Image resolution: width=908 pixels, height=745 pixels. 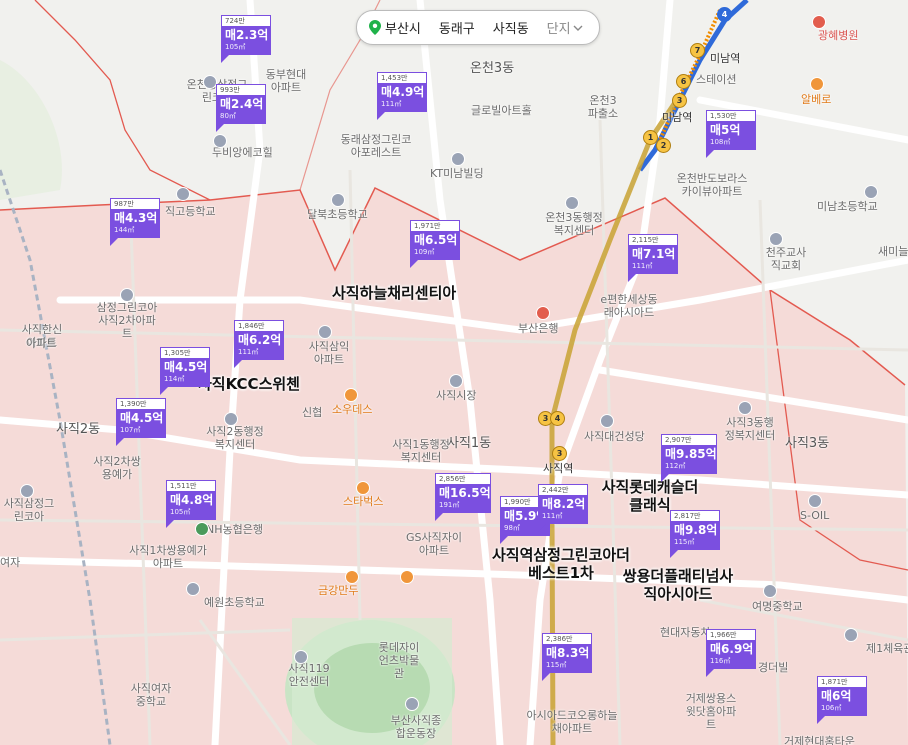 What do you see at coordinates (449, 505) in the screenshot?
I see `area-value: 191㎡` at bounding box center [449, 505].